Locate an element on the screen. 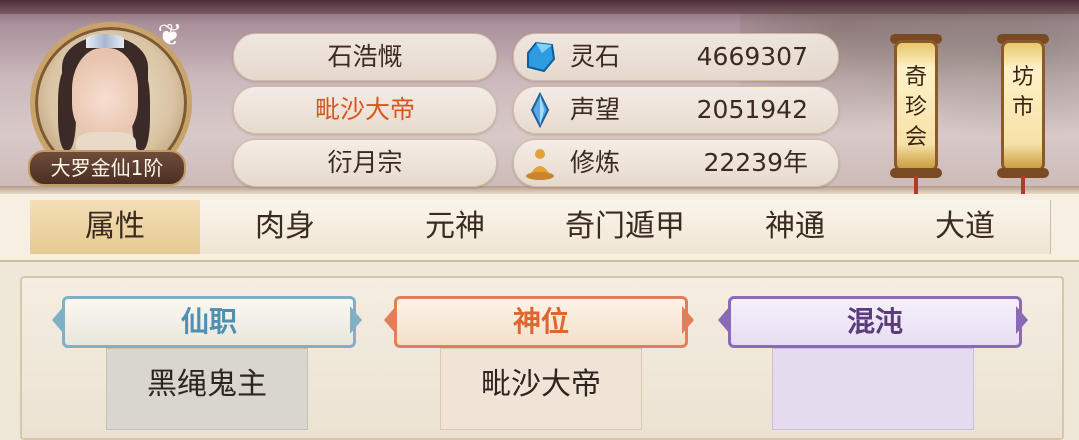  scroll-char: 市 is located at coordinates (1022, 107).